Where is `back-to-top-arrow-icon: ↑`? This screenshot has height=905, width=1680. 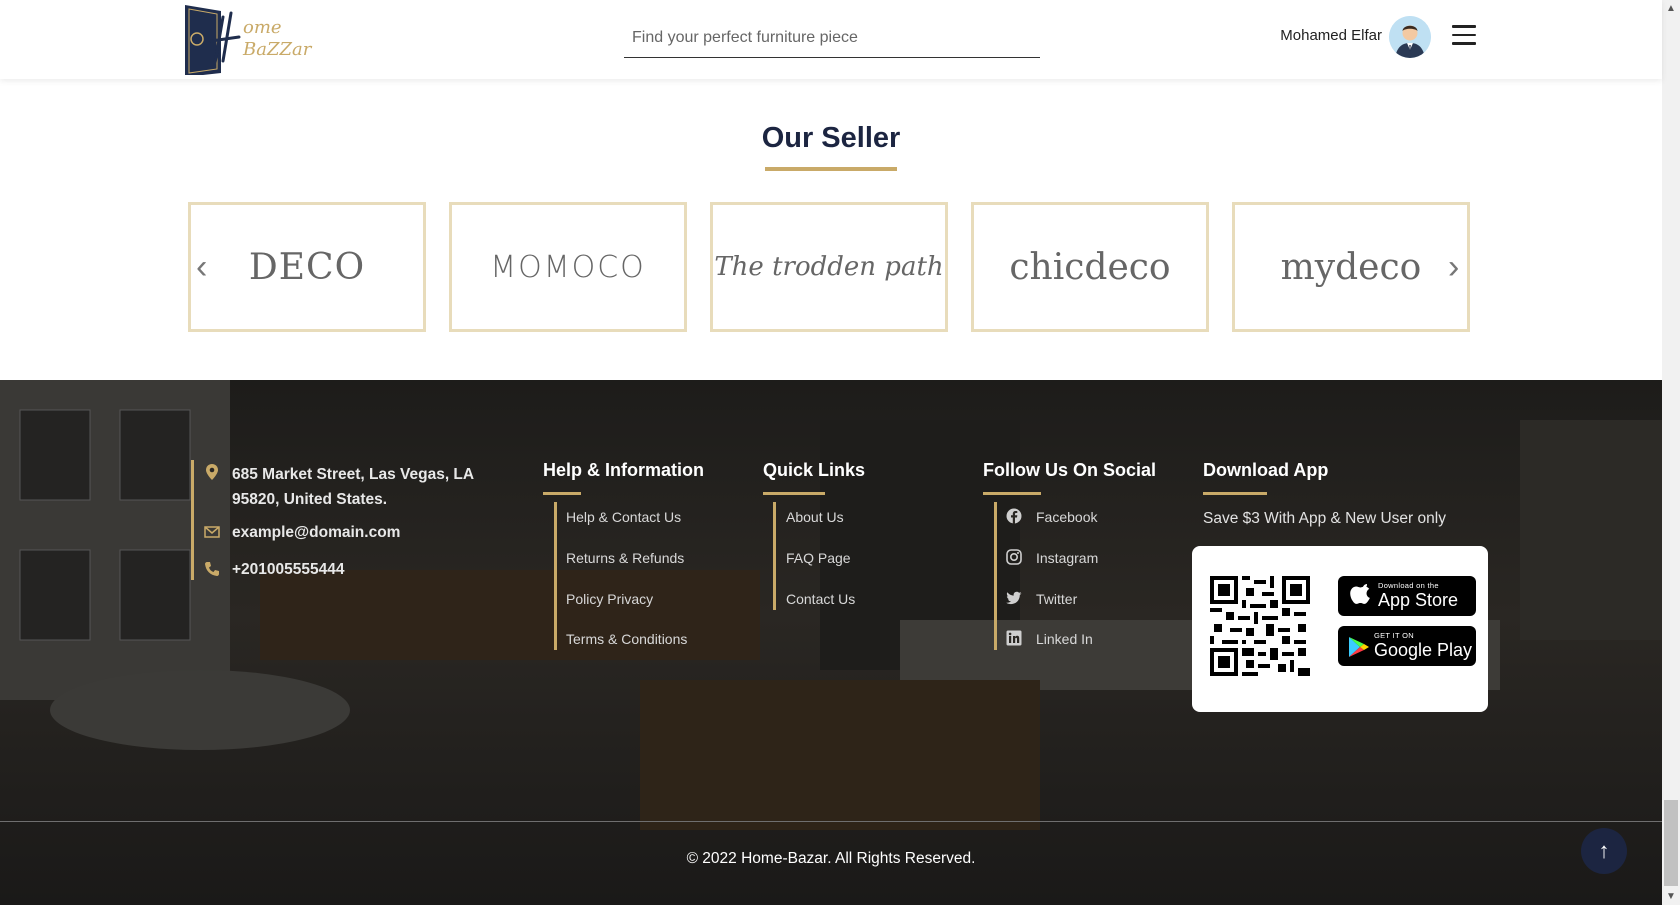 back-to-top-arrow-icon: ↑ is located at coordinates (1604, 851).